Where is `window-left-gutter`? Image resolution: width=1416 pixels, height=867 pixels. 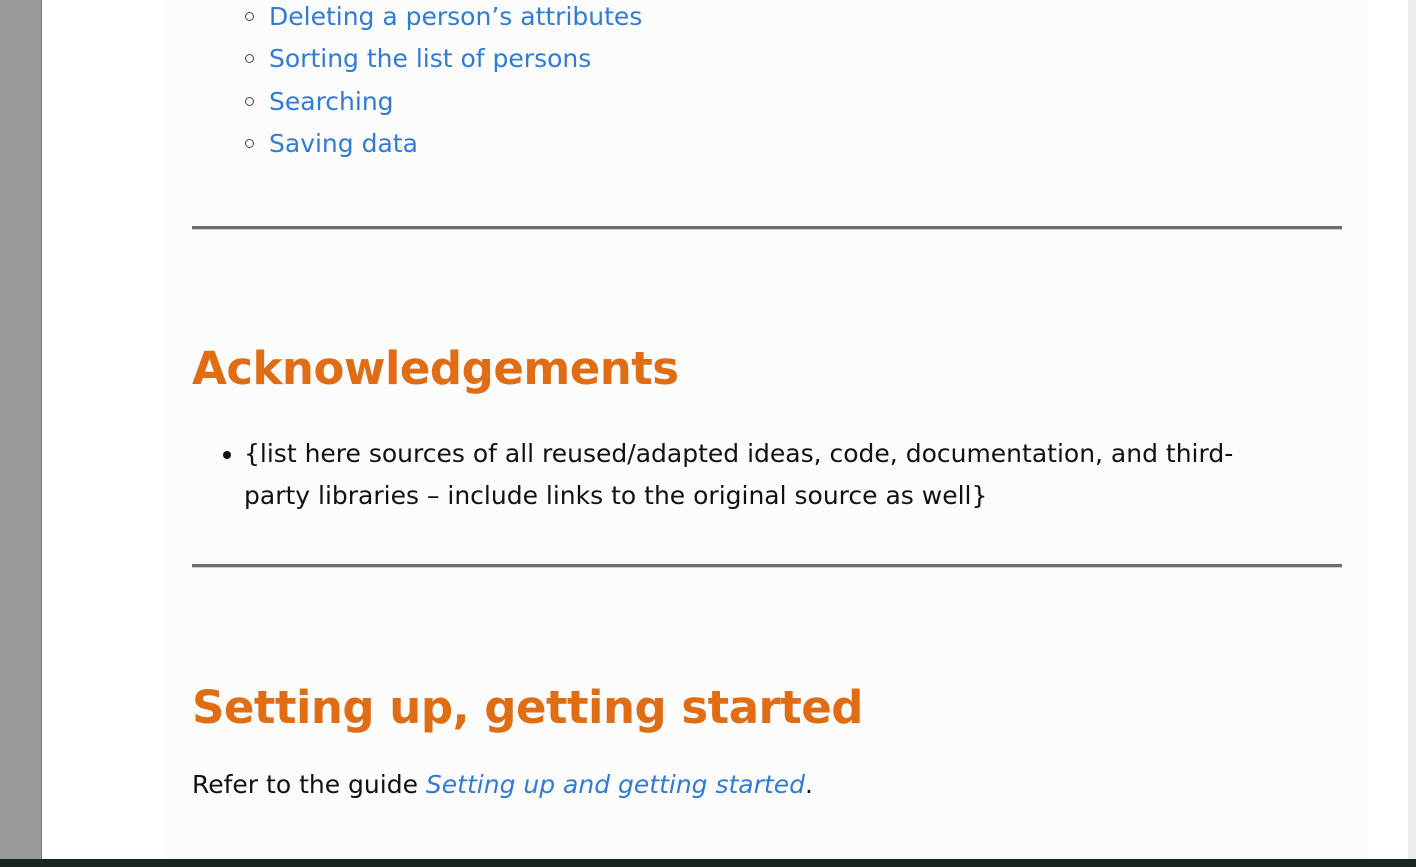
window-left-gutter is located at coordinates (20, 433).